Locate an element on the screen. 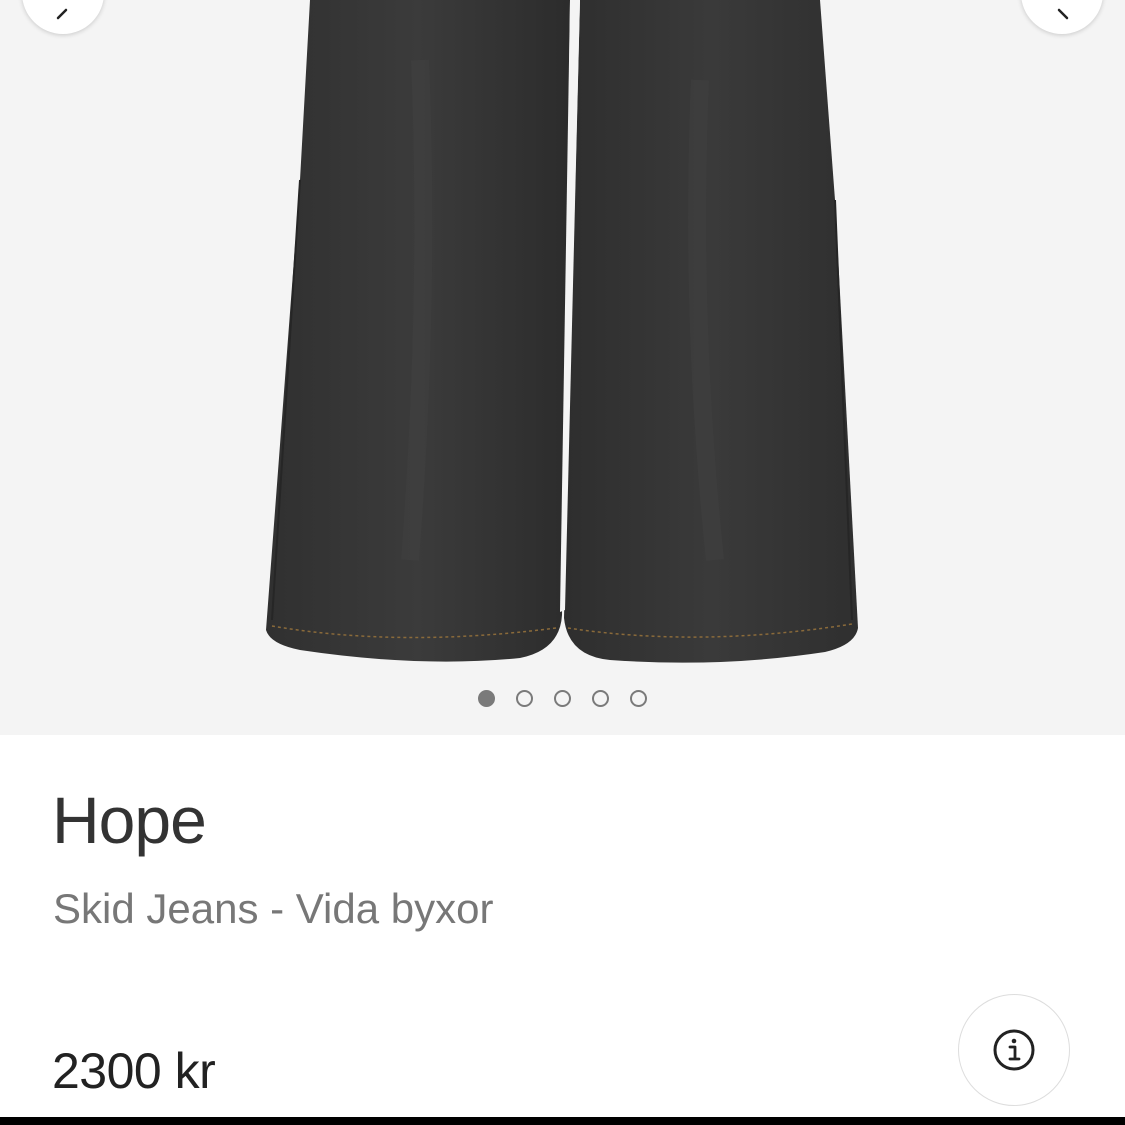 This screenshot has width=1125, height=1125. info-button is located at coordinates (1014, 1050).